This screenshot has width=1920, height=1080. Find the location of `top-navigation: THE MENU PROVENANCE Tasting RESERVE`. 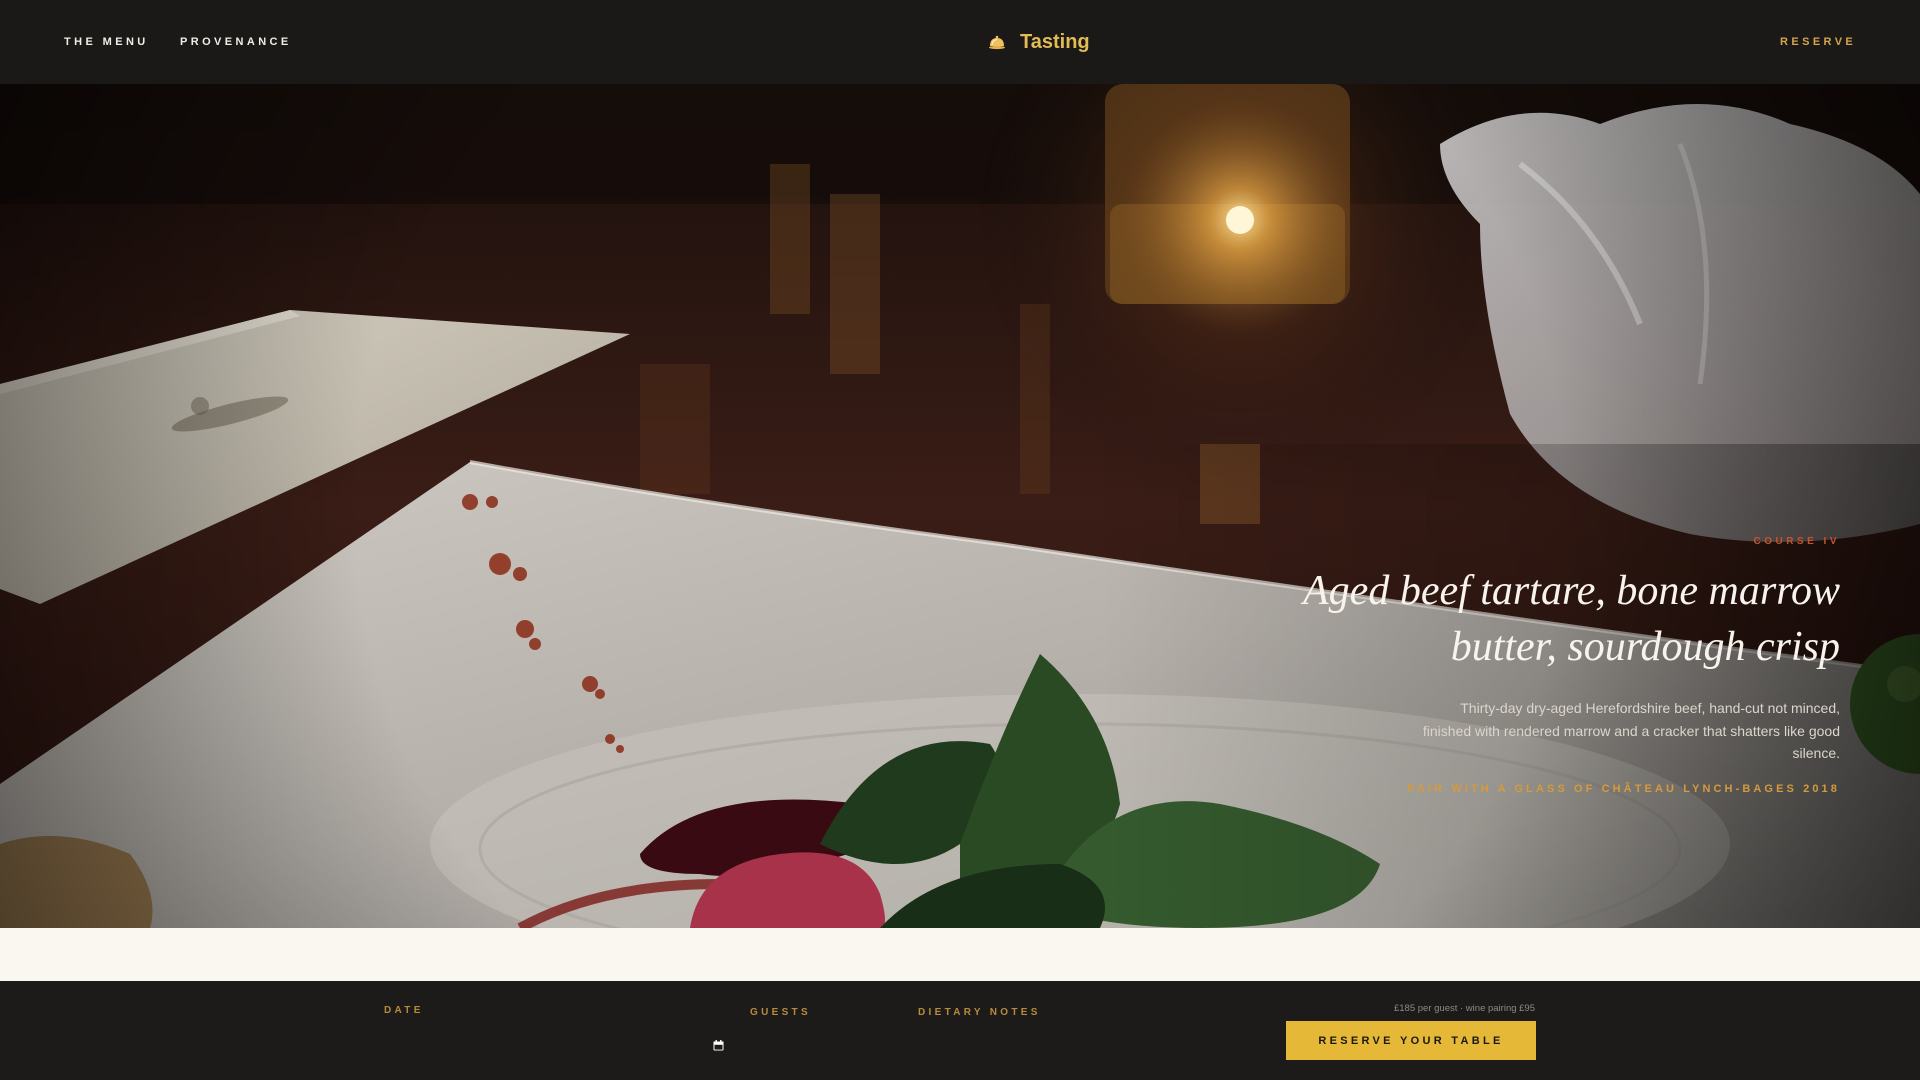

top-navigation: THE MENU PROVENANCE Tasting RESERVE is located at coordinates (960, 42).